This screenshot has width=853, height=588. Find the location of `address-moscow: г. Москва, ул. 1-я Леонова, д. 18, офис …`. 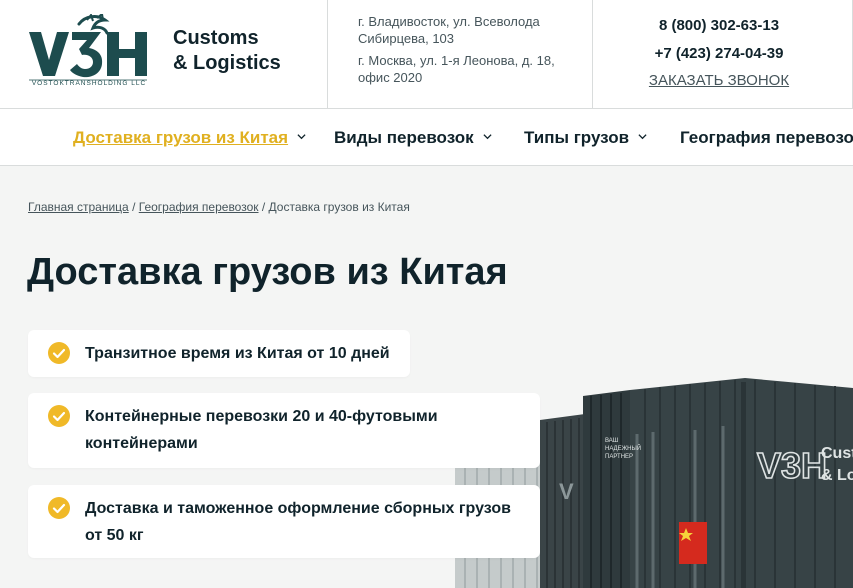

address-moscow: г. Москва, ул. 1-я Леонова, д. 18, офис … is located at coordinates (456, 69).